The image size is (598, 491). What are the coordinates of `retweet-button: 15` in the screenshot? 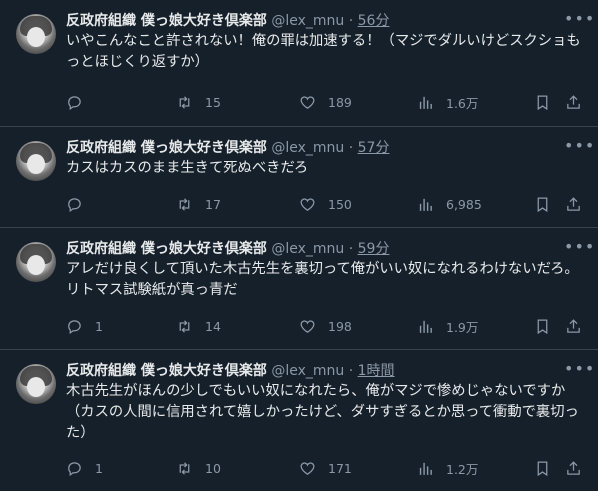 It's located at (198, 102).